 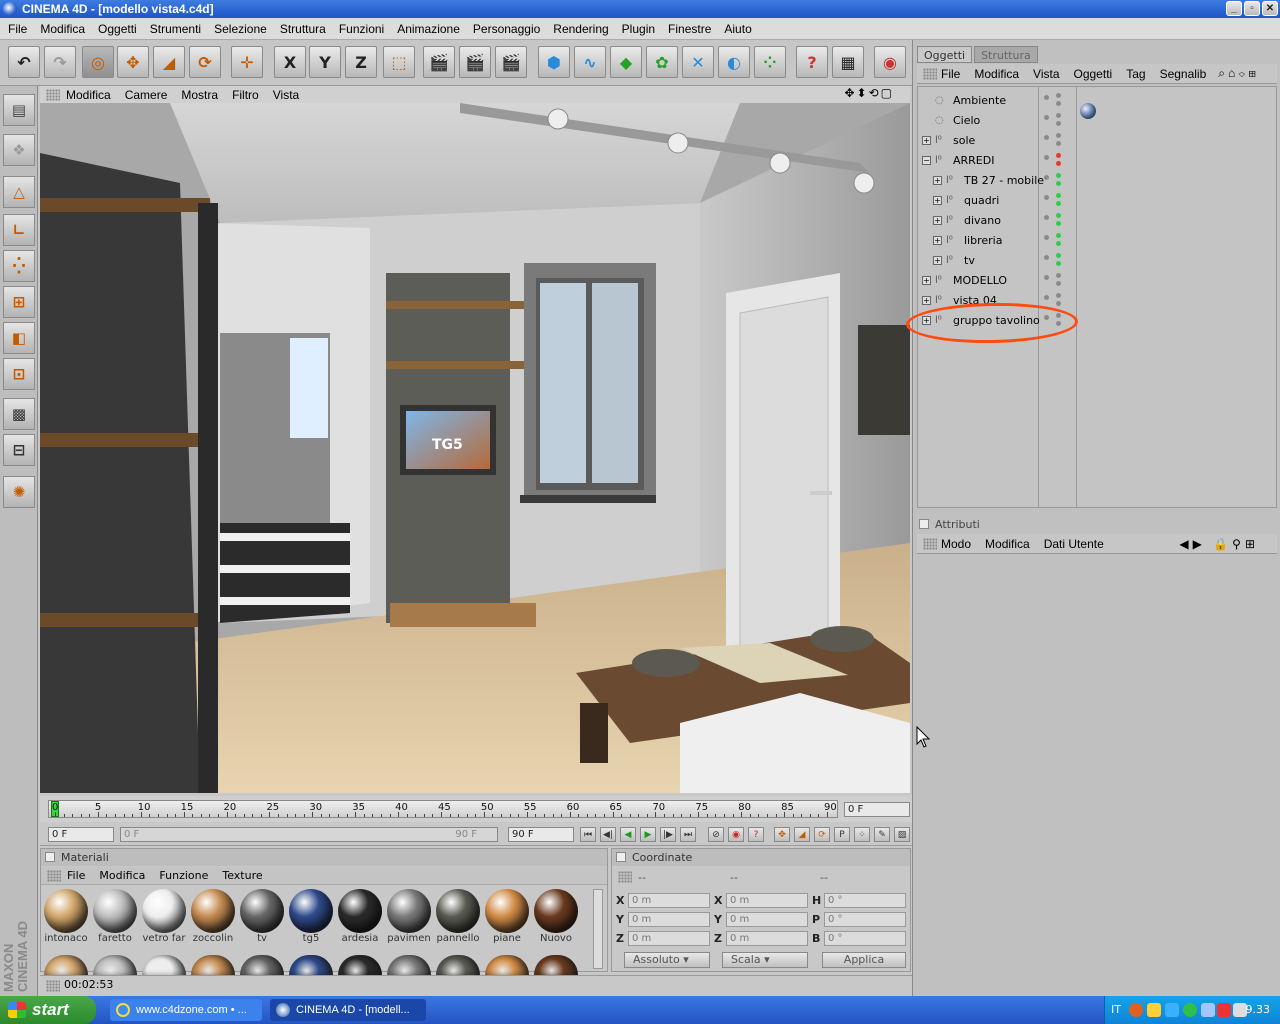 What do you see at coordinates (19, 374) in the screenshot?
I see `uv-mode-icon: ⊡` at bounding box center [19, 374].